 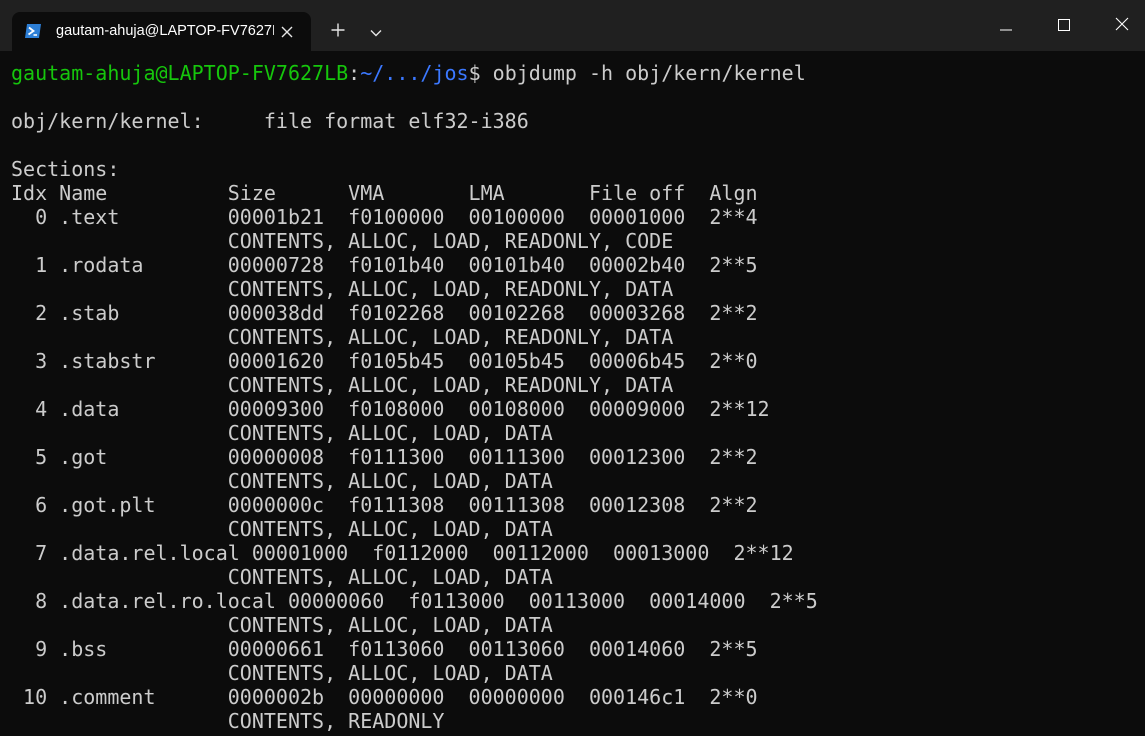 What do you see at coordinates (384, 193) in the screenshot?
I see `output-line: Idx Name Size VMA LMA File off Algn` at bounding box center [384, 193].